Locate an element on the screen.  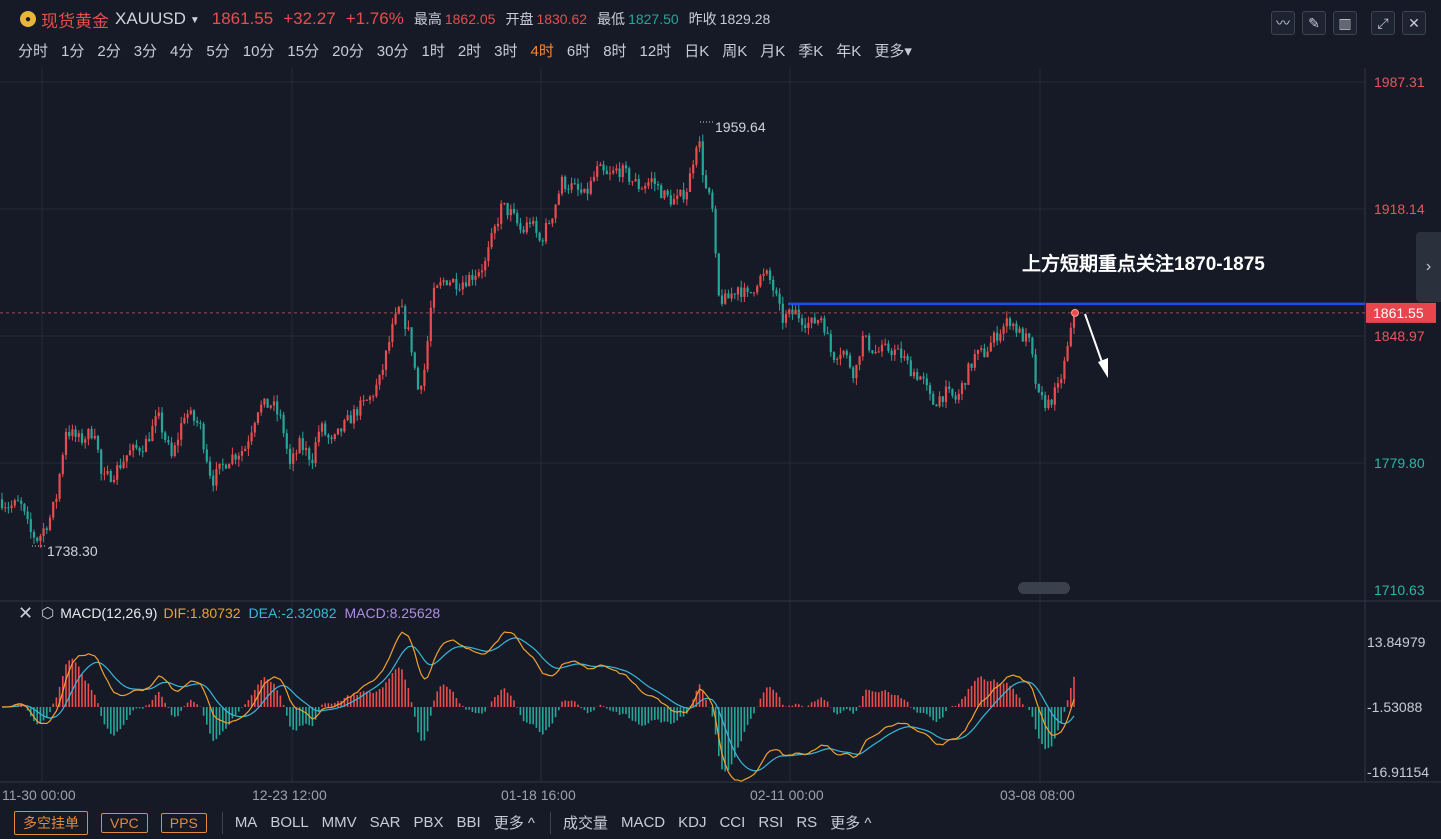
sub-indicator-macd: MACD is located at coordinates (643, 822).